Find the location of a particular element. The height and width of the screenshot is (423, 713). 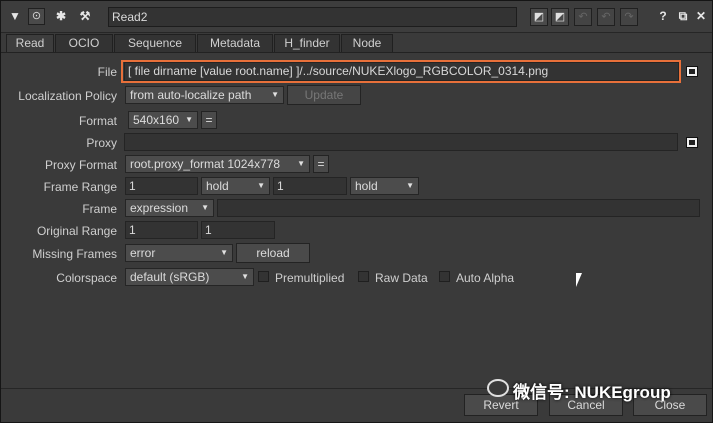

auto-alpha-checkbox is located at coordinates (444, 276).